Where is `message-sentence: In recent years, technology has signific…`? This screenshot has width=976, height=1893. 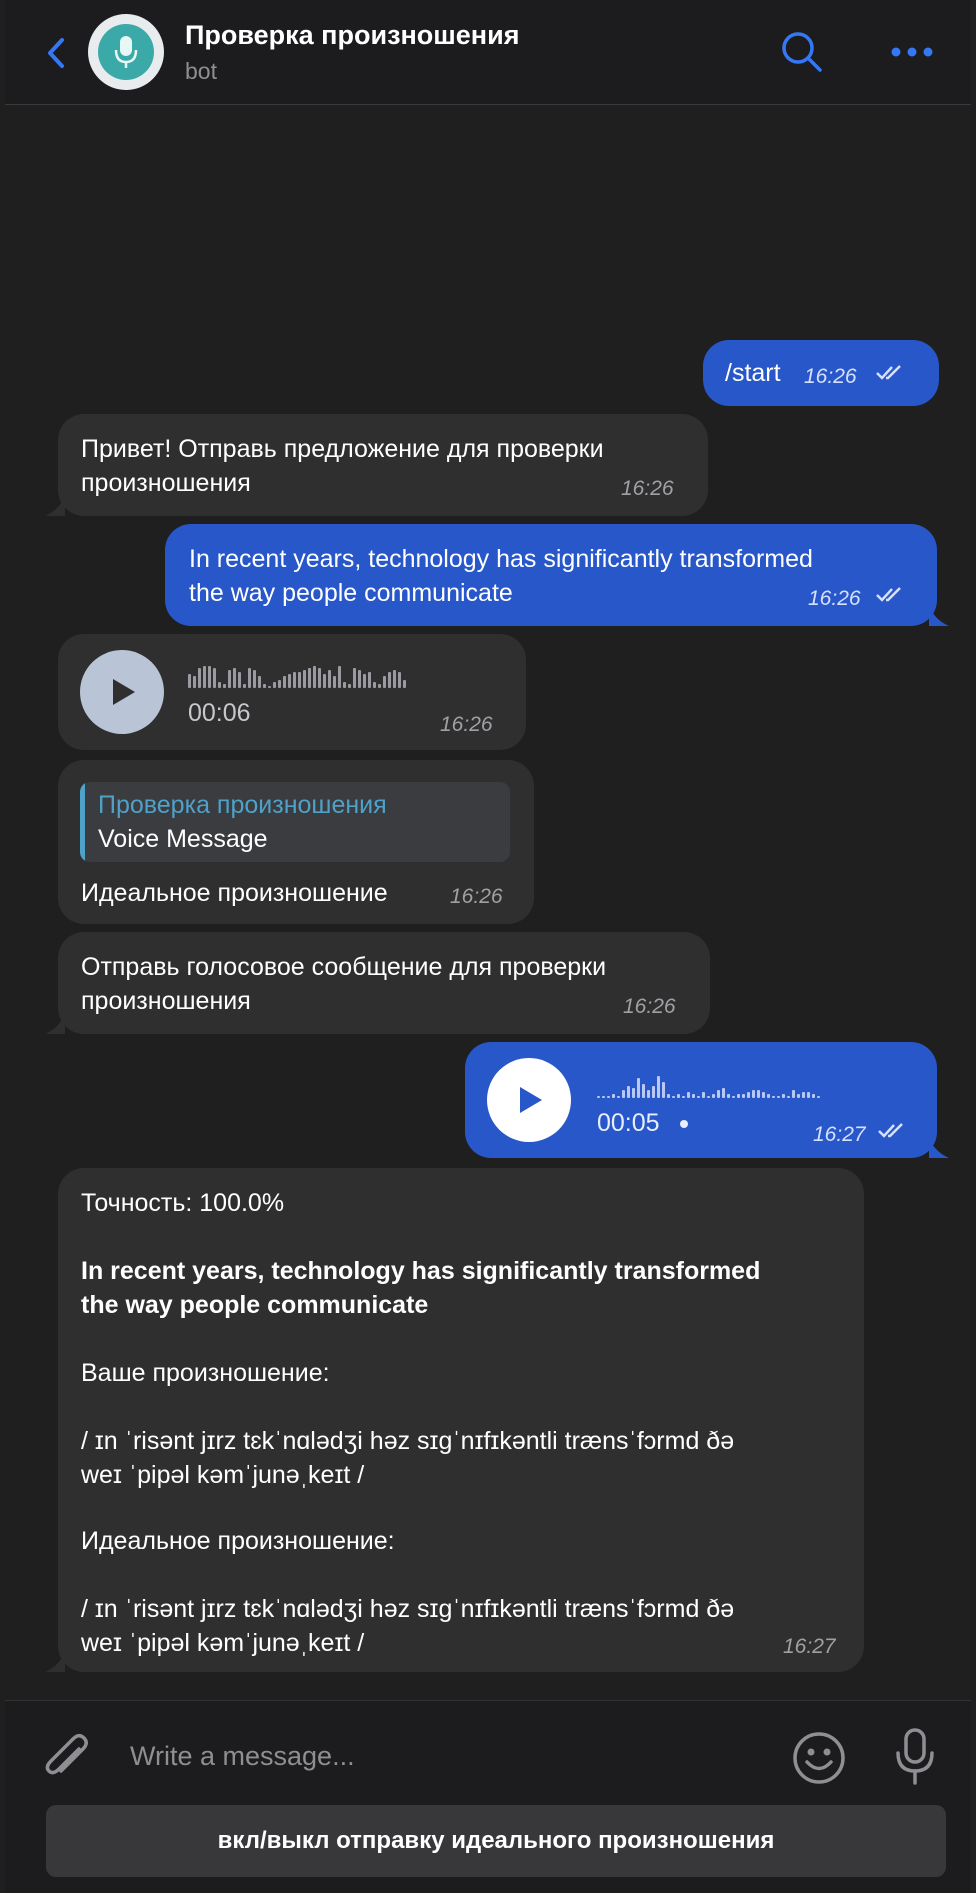 message-sentence: In recent years, technology has signific… is located at coordinates (551, 575).